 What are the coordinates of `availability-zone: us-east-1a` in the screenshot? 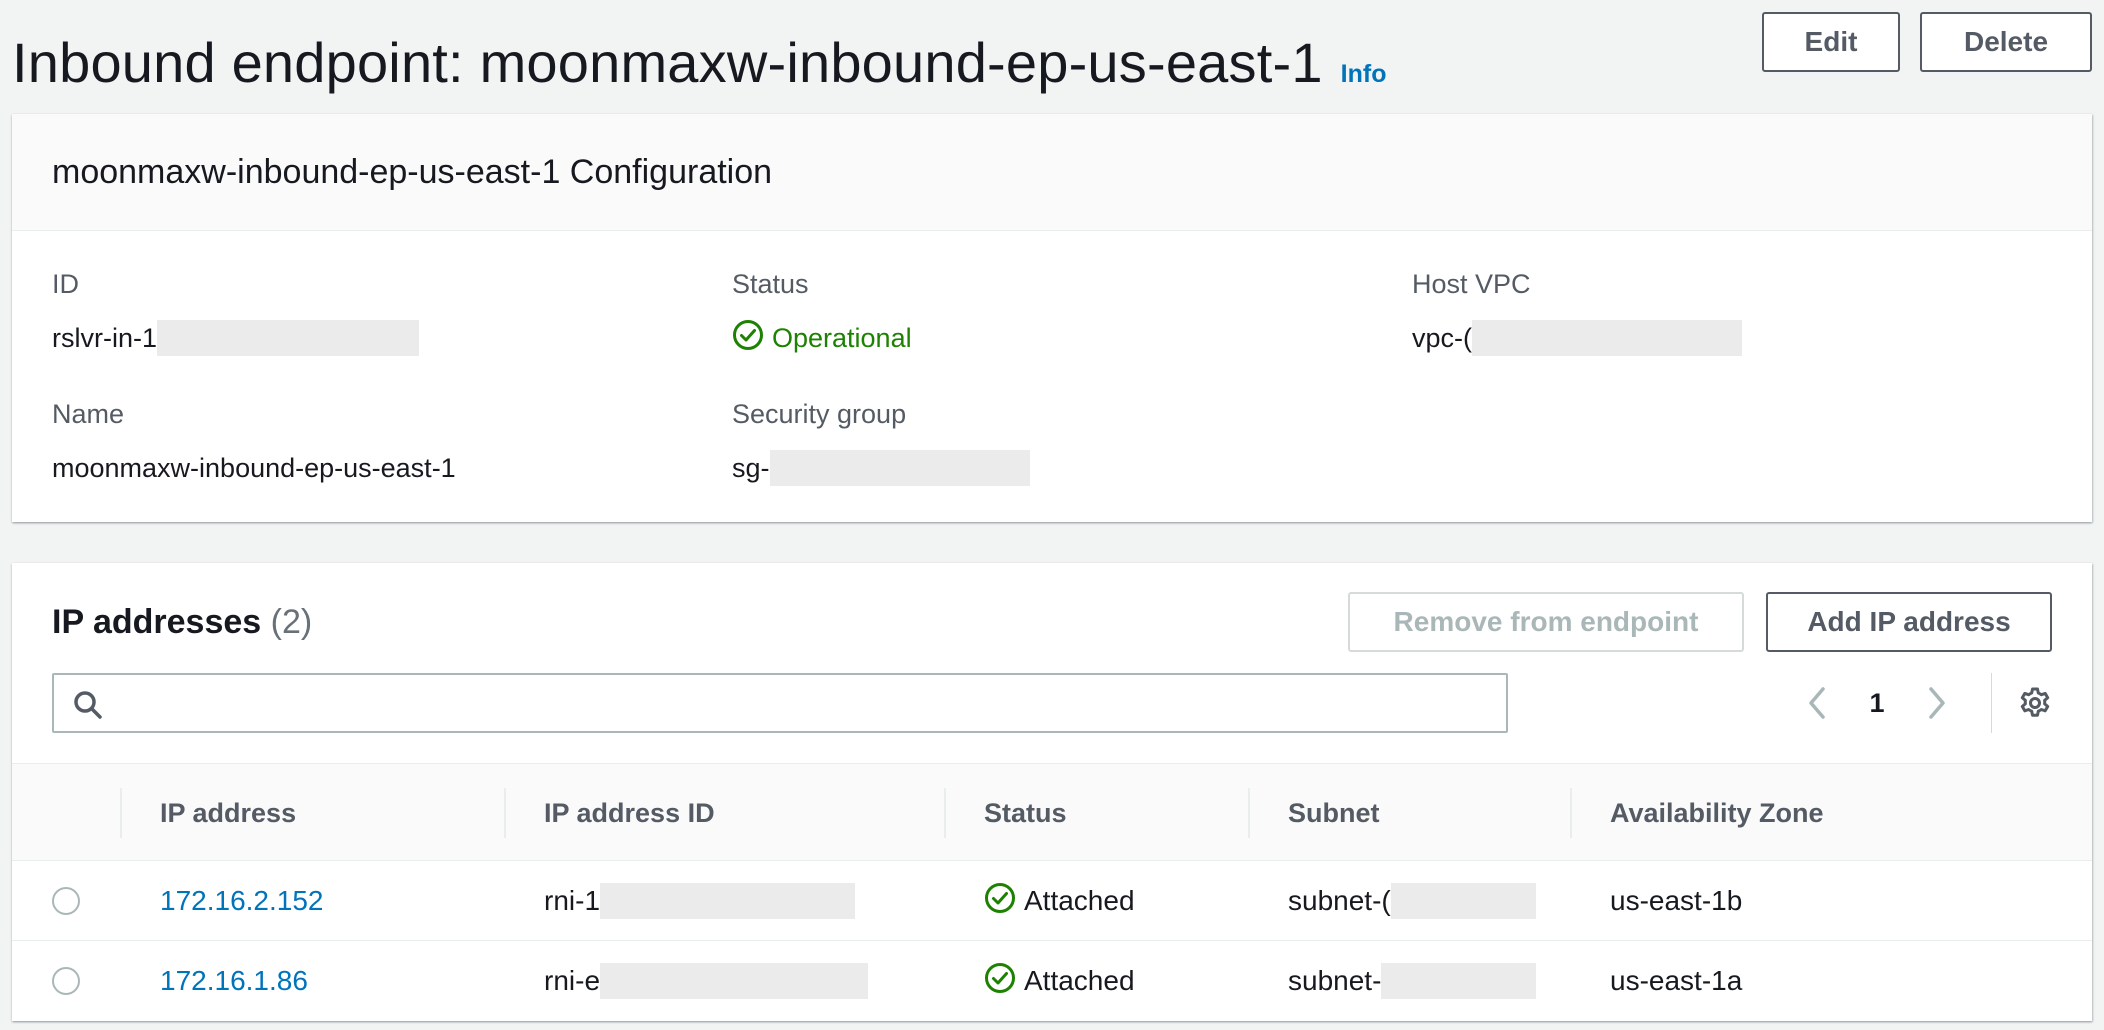 It's located at (1676, 980).